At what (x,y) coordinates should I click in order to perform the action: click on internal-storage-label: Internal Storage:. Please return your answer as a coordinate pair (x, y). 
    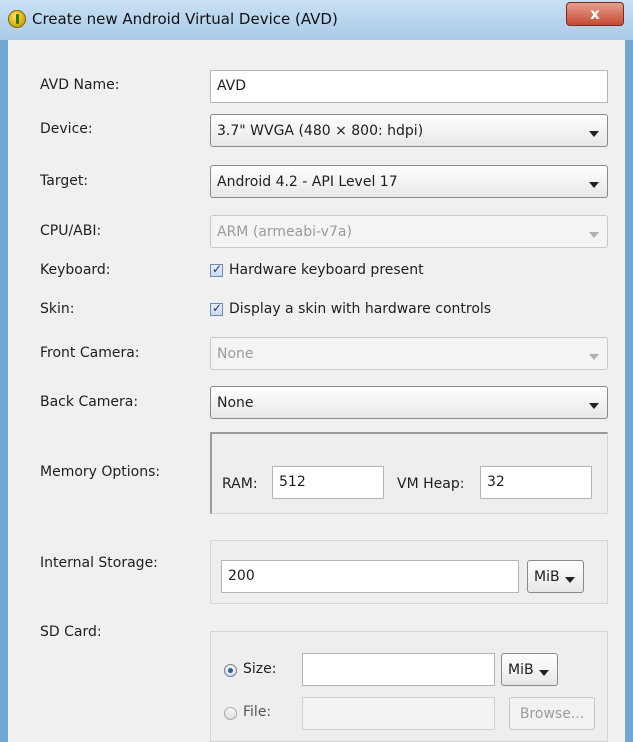
    Looking at the image, I should click on (99, 563).